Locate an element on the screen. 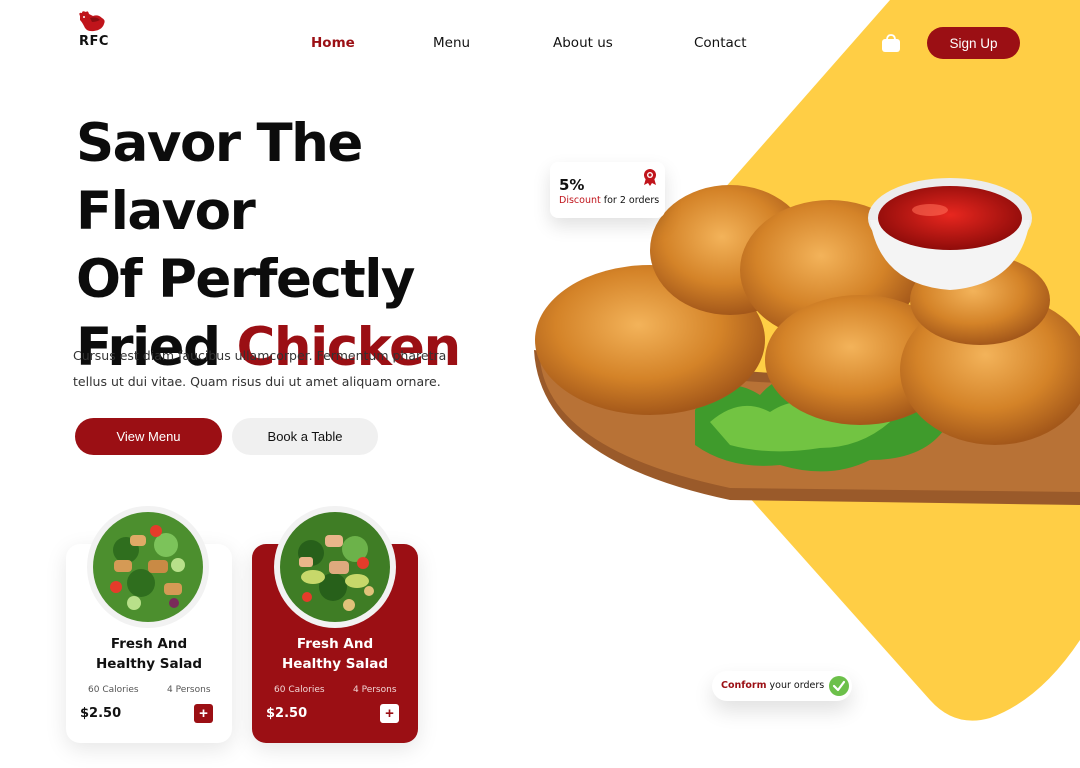 Image resolution: width=1080 pixels, height=768 pixels. confirm-orders-rest: your orders is located at coordinates (797, 685).